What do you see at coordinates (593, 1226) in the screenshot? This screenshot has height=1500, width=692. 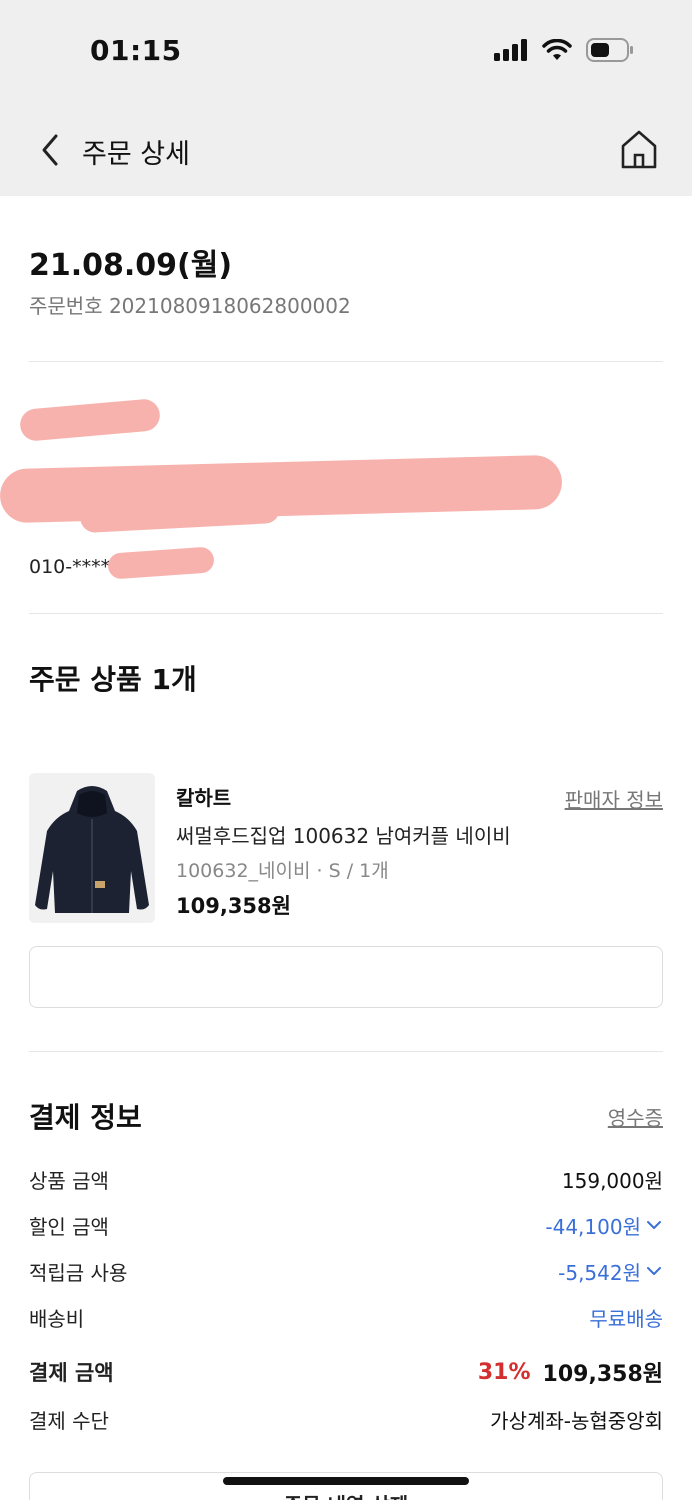 I see `row-value: -44,100원` at bounding box center [593, 1226].